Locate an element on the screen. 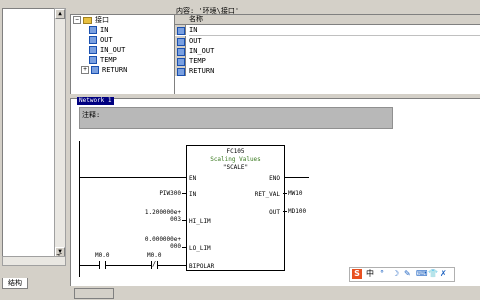 This screenshot has width=480, height=300. pin-out: OUT is located at coordinates (274, 212).